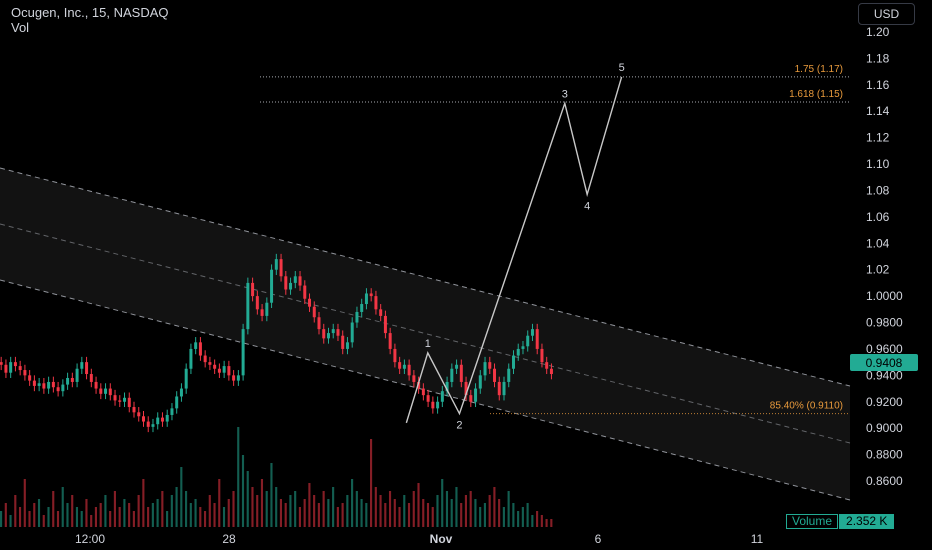 Image resolution: width=932 pixels, height=550 pixels. What do you see at coordinates (622, 68) in the screenshot?
I see `wave-label: 5` at bounding box center [622, 68].